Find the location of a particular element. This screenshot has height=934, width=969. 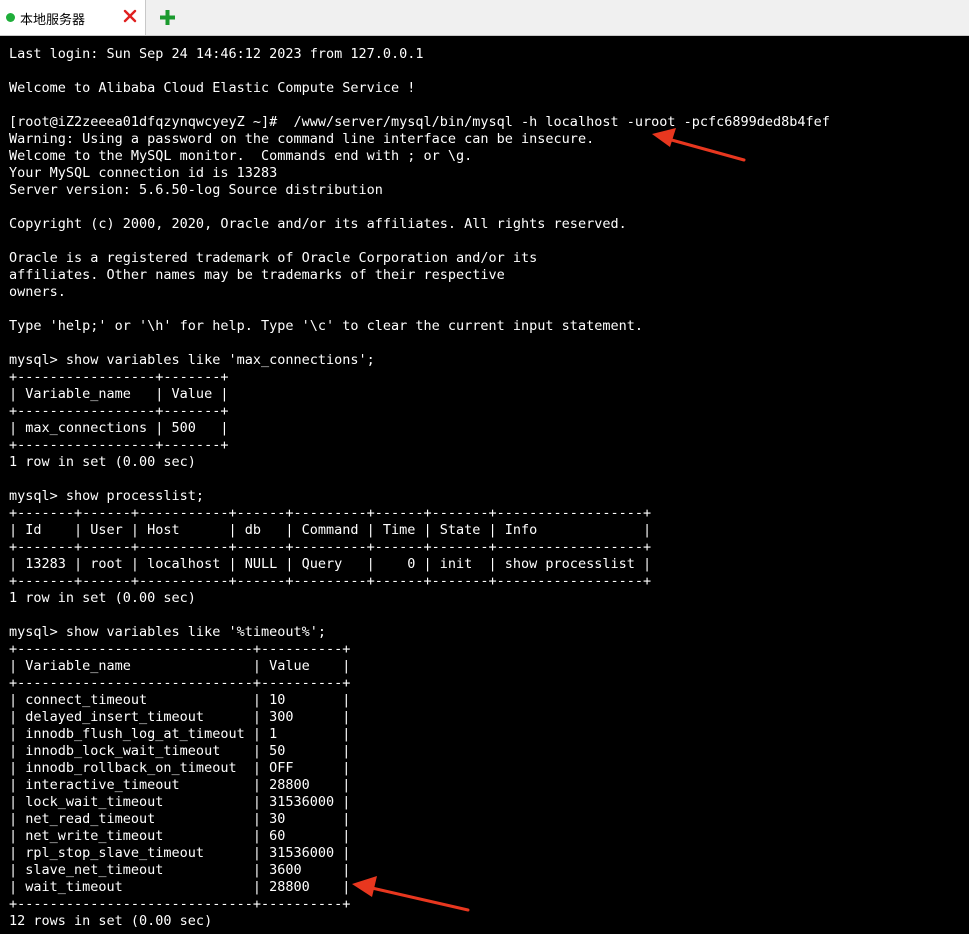

terminal-line: | interactive_timeout | 28800 | is located at coordinates (180, 785).